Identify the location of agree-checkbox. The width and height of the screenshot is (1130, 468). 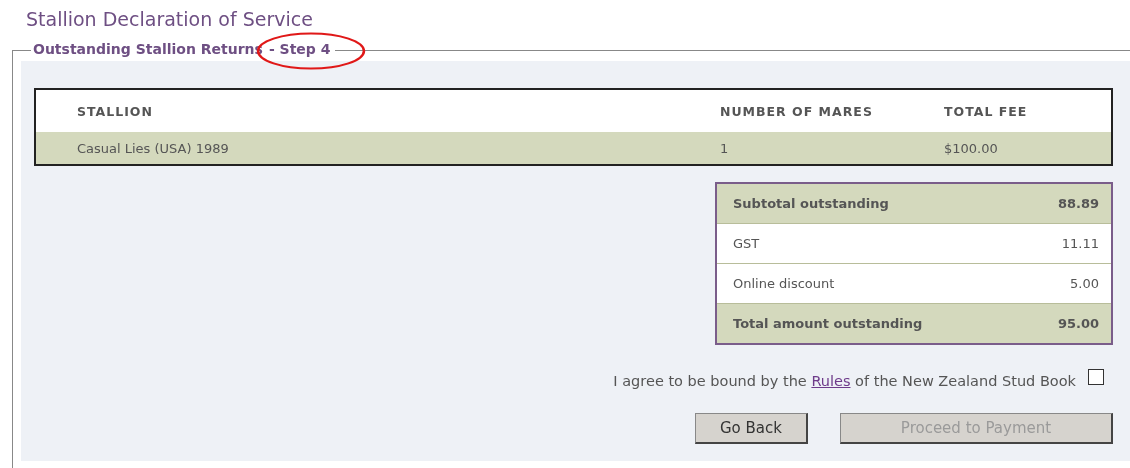
(1096, 377).